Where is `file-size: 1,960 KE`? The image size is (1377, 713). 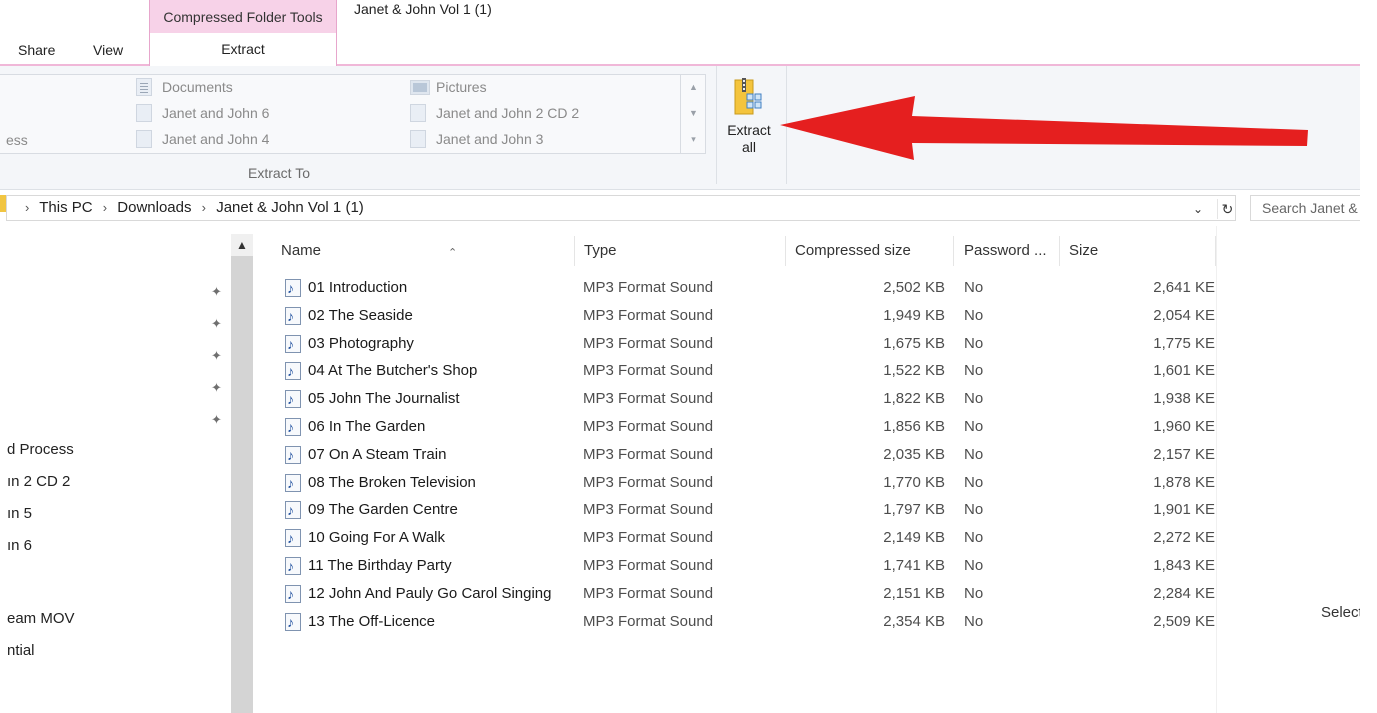 file-size: 1,960 KE is located at coordinates (1184, 426).